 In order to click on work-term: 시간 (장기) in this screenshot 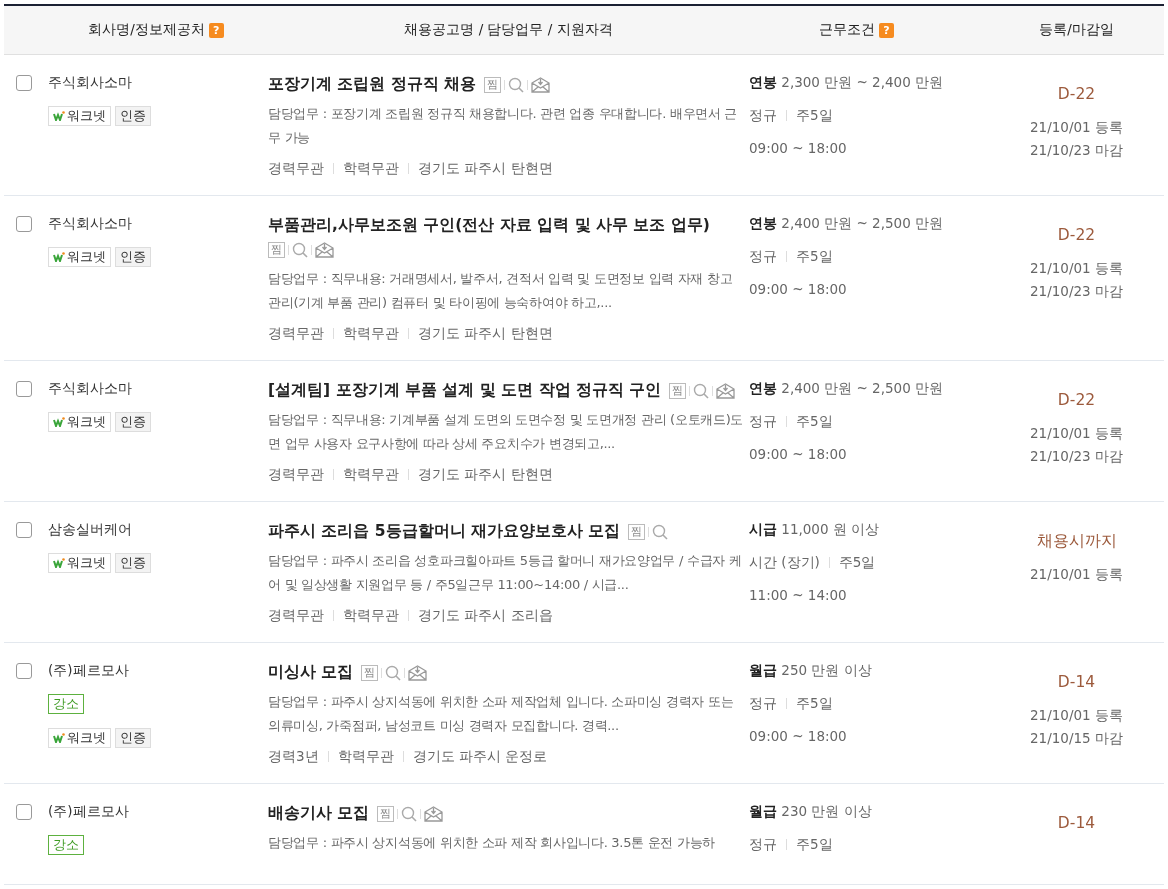, I will do `click(784, 562)`.